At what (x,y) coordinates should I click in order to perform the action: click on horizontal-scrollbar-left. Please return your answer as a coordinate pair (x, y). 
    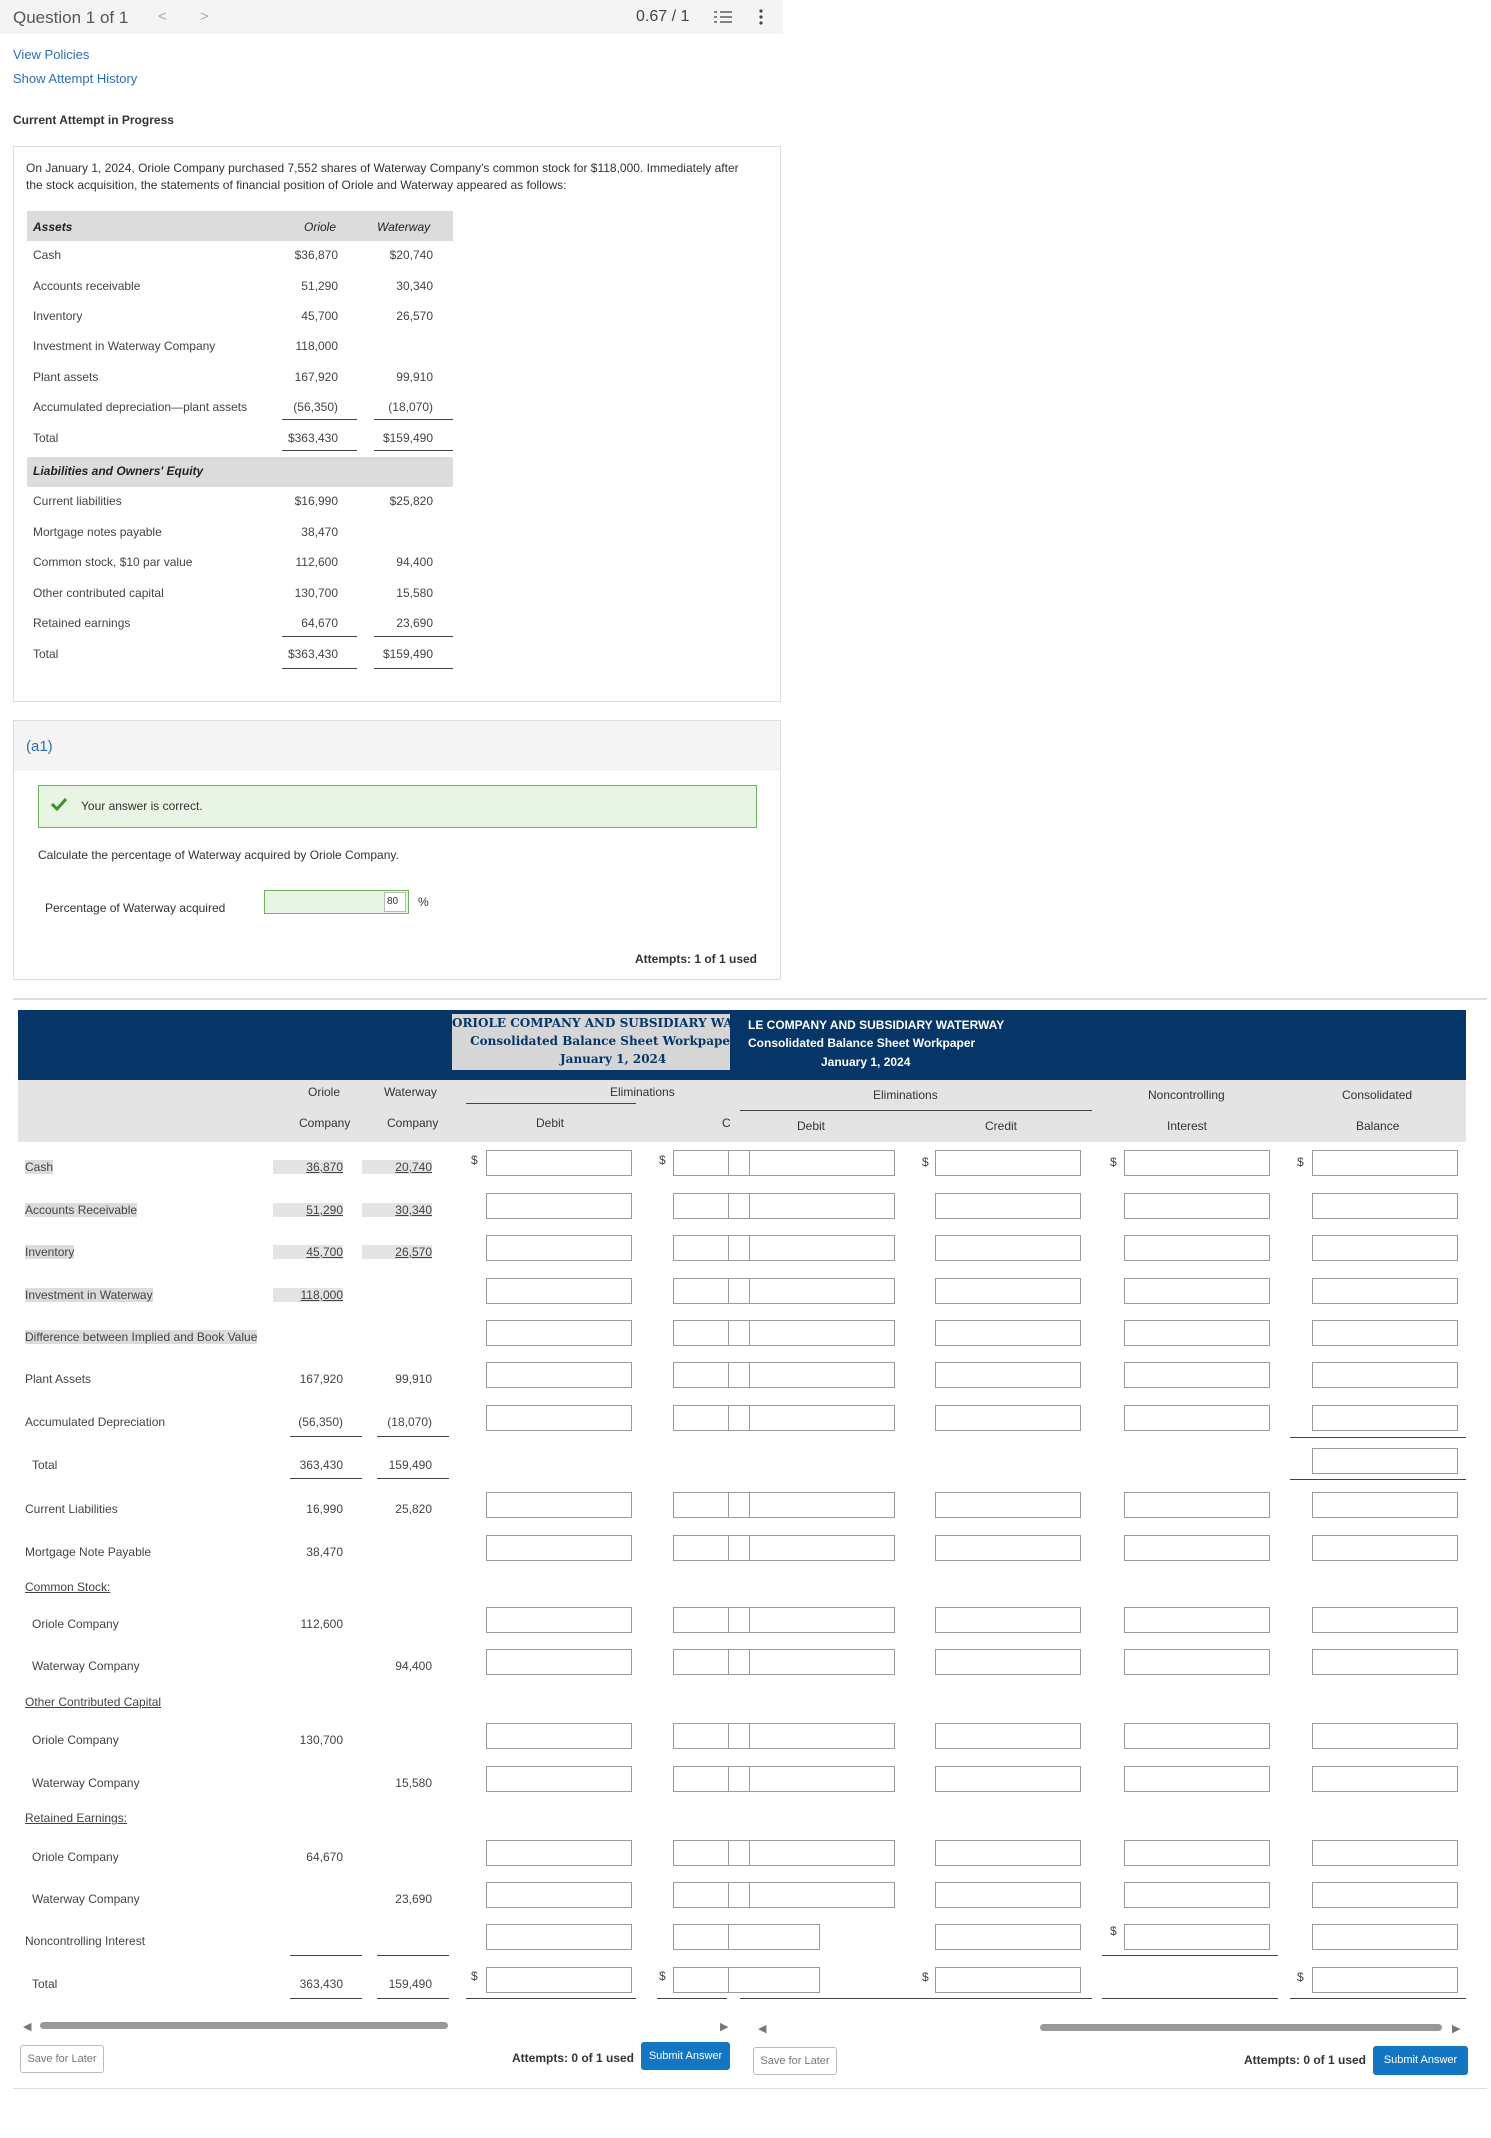
    Looking at the image, I should click on (244, 2025).